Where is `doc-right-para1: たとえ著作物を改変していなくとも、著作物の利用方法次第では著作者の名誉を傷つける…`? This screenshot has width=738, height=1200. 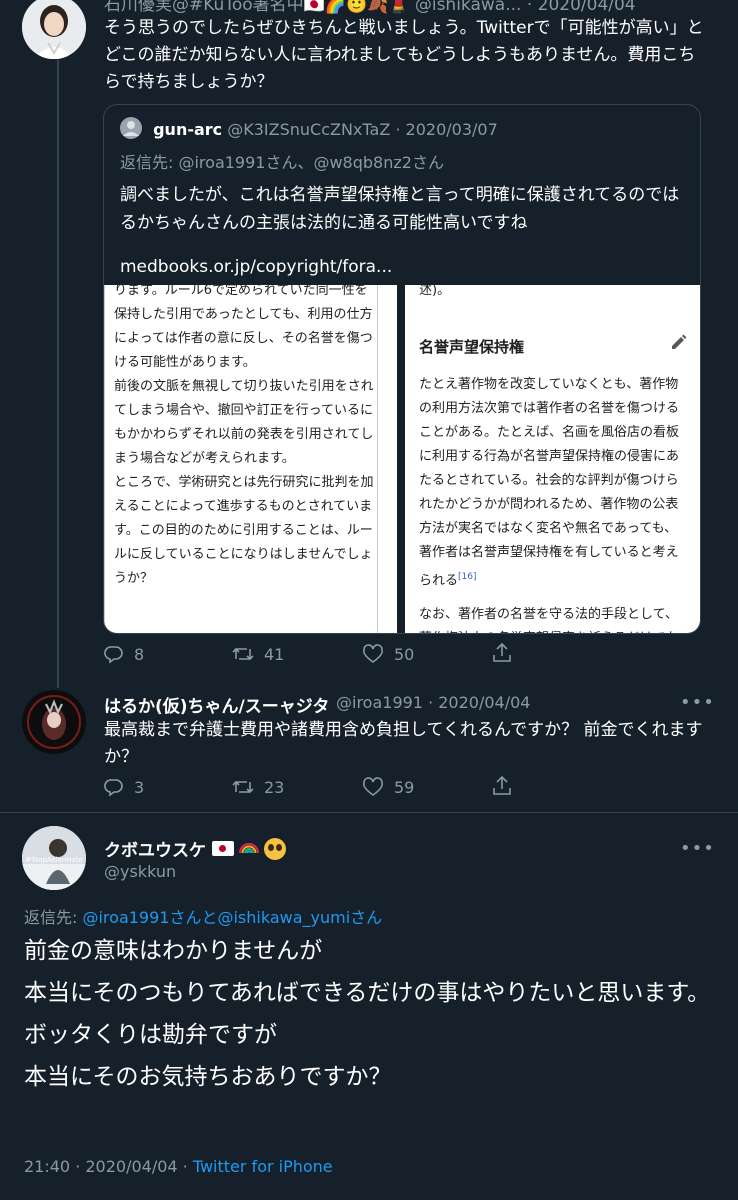 doc-right-para1: たとえ著作物を改変していなくとも、著作物の利用方法次第では著作者の名誉を傷つける… is located at coordinates (549, 483).